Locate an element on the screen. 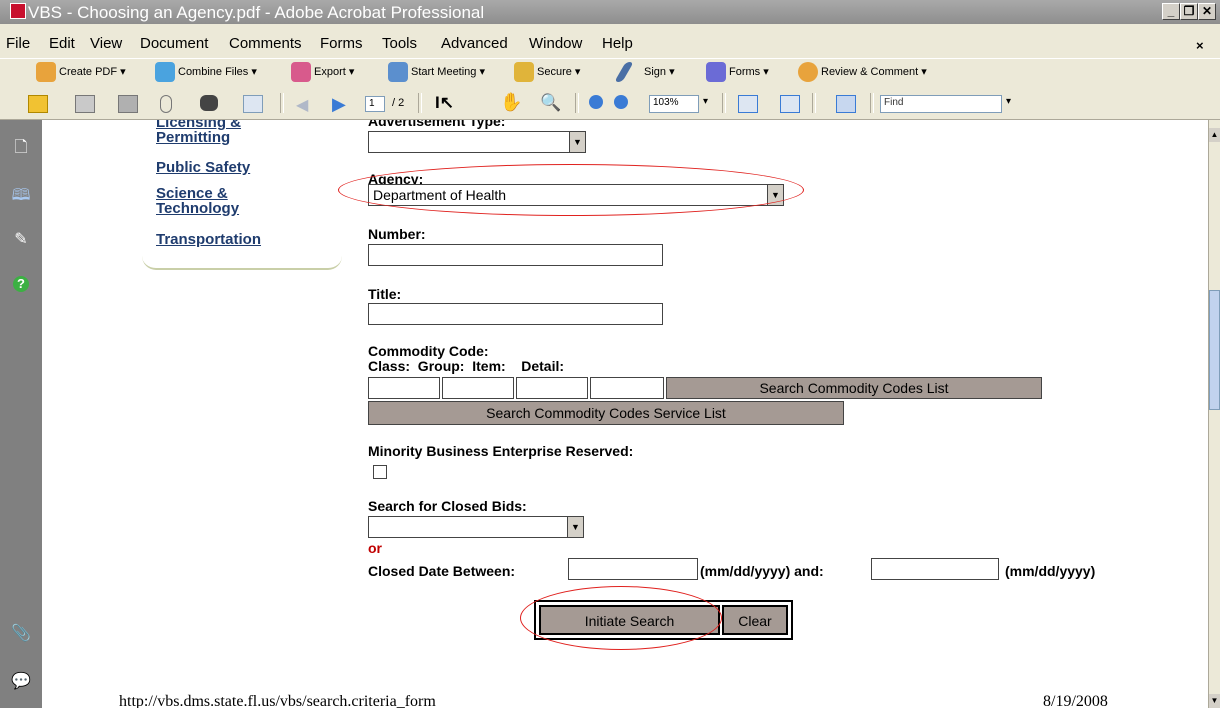  attachments-paperclip-icon: 📎 is located at coordinates (21, 634).